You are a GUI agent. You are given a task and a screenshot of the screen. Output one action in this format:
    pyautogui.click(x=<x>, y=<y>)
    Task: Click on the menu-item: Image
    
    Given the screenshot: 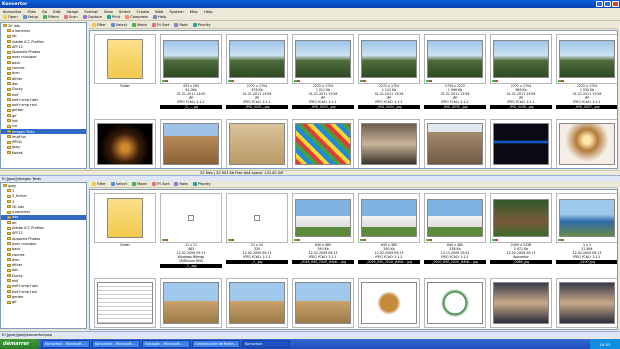 What is the action you would take?
    pyautogui.click(x=73, y=11)
    